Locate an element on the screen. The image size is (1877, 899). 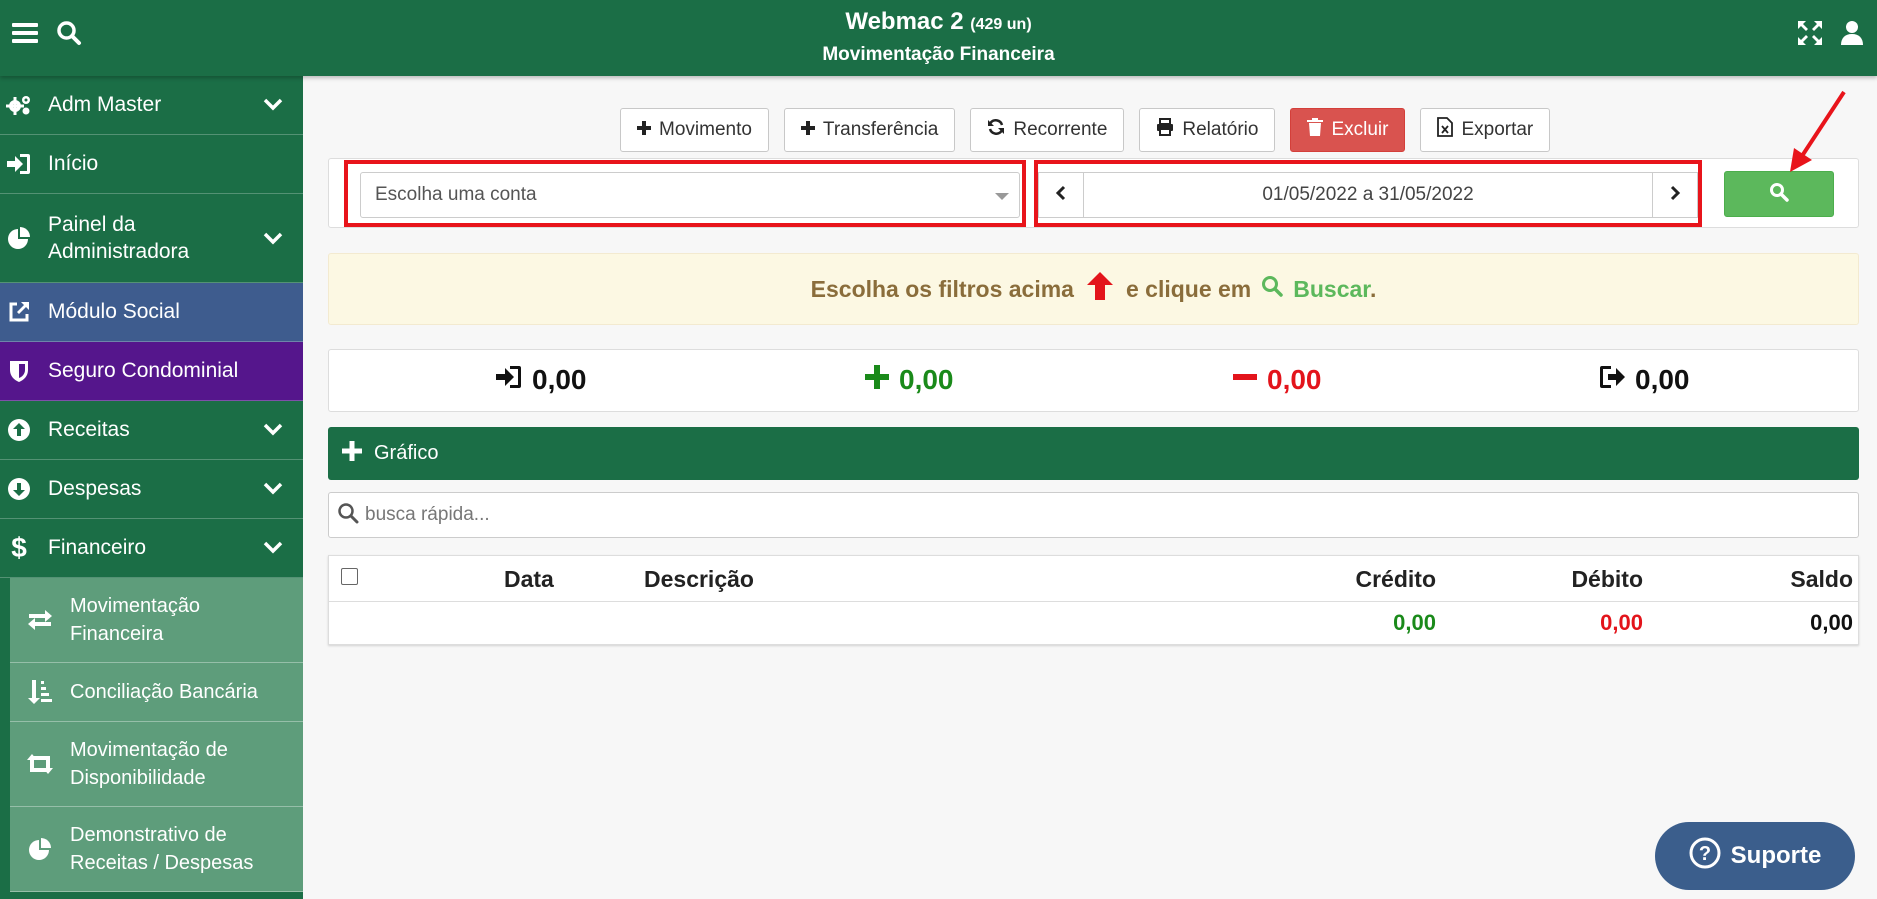
table-divider is located at coordinates (1093, 601).